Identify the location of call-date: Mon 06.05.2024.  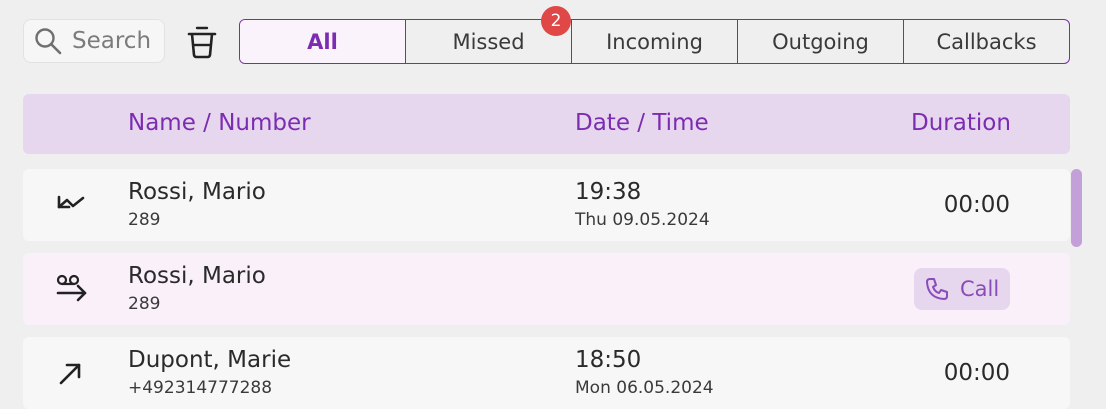
(644, 388).